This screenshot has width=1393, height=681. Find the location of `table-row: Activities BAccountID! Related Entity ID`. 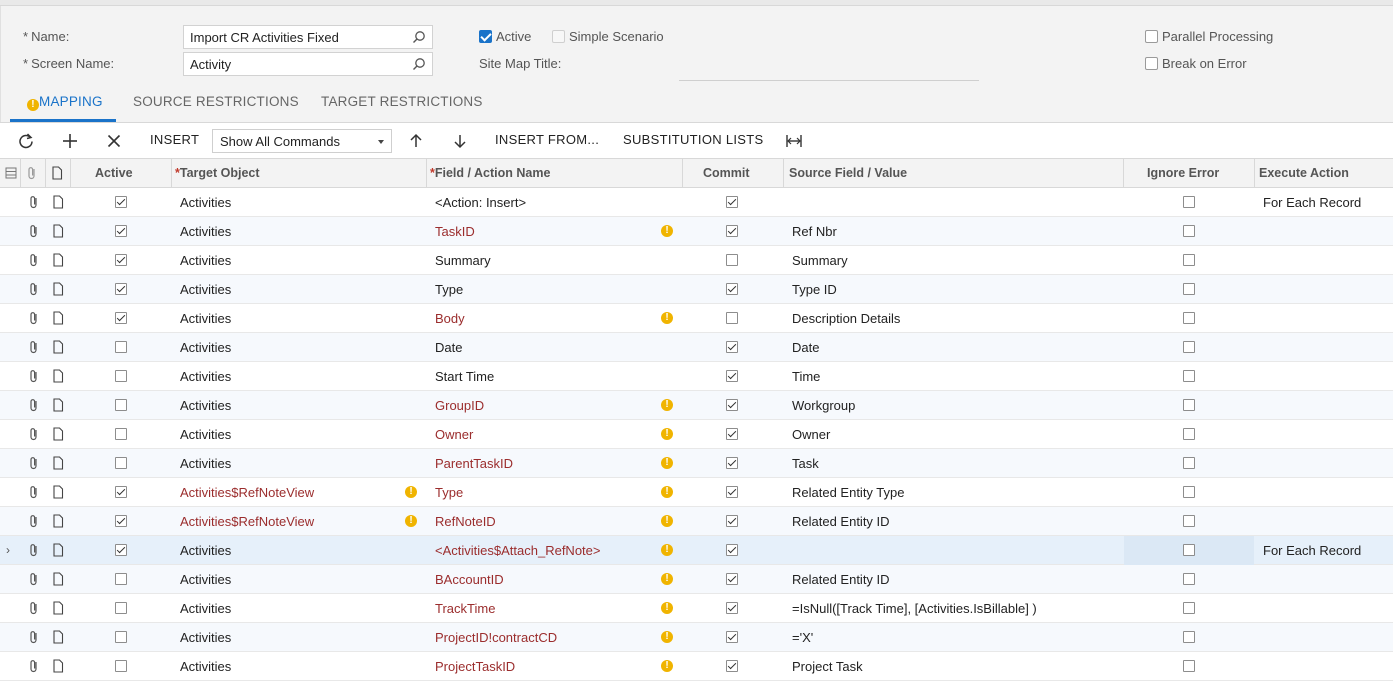

table-row: Activities BAccountID! Related Entity ID is located at coordinates (696, 579).